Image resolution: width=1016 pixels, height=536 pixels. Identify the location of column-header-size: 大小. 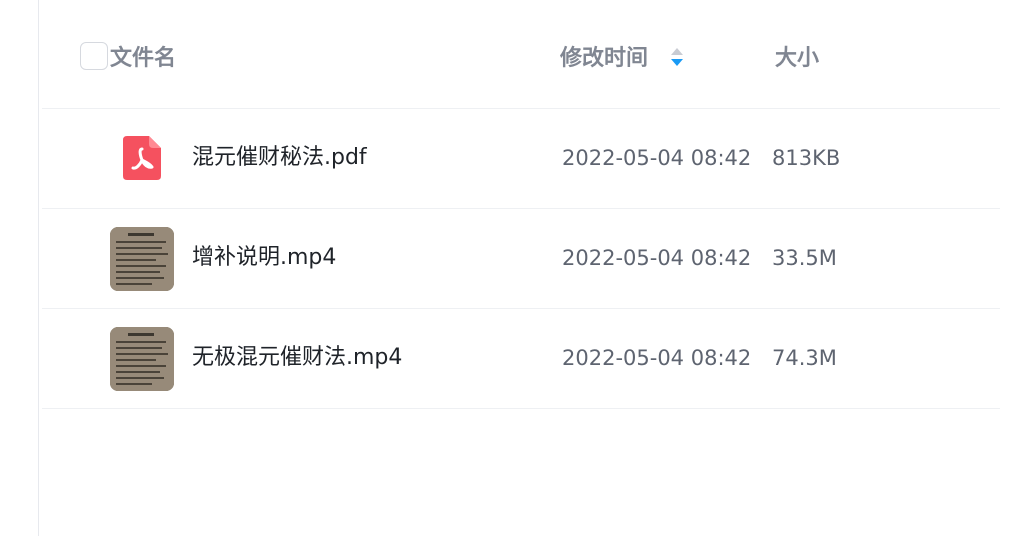
(797, 58).